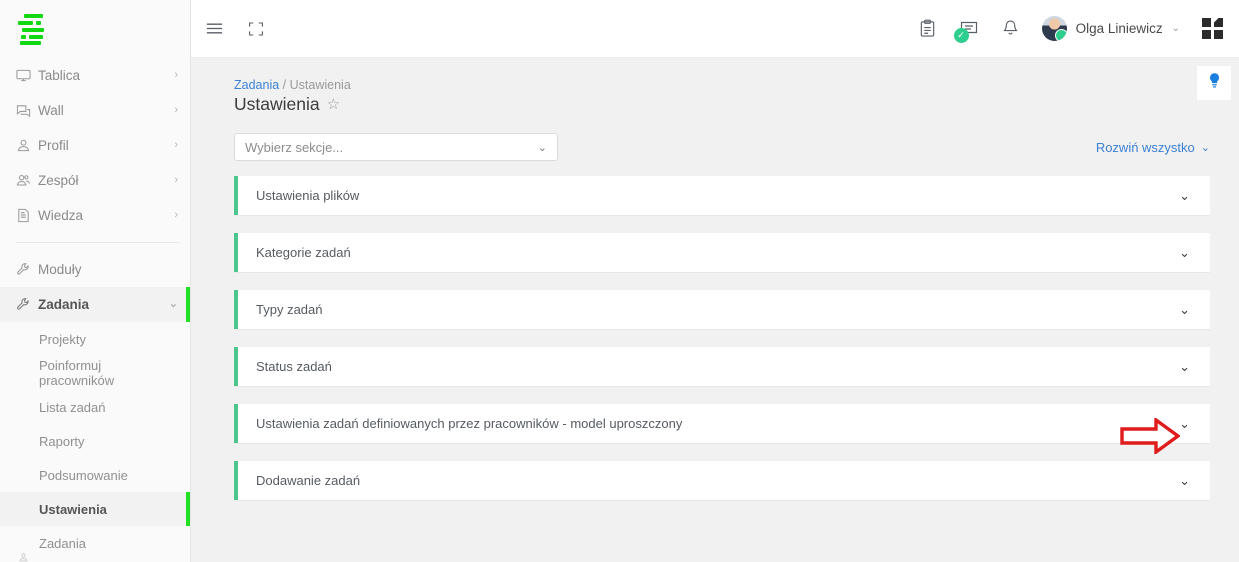  Describe the element at coordinates (303, 252) in the screenshot. I see `panel-title: Kategorie zadań` at that location.